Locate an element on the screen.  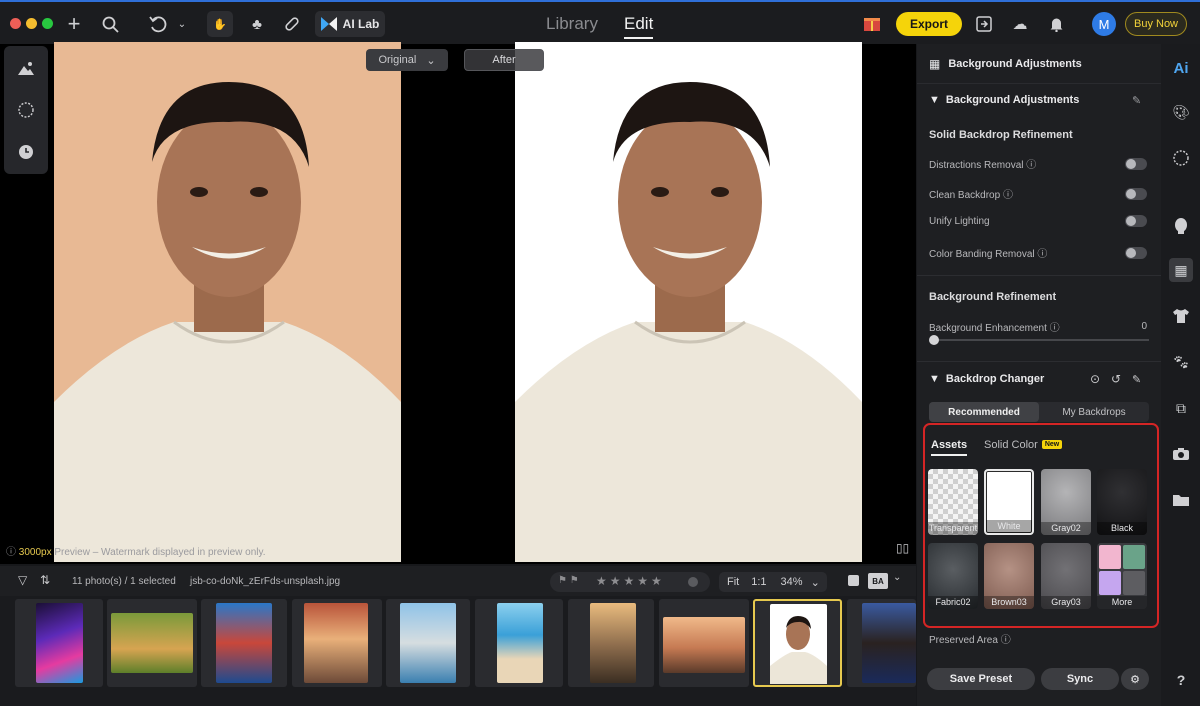
sync-settings-button: ⚙ is located at coordinates (1135, 679).